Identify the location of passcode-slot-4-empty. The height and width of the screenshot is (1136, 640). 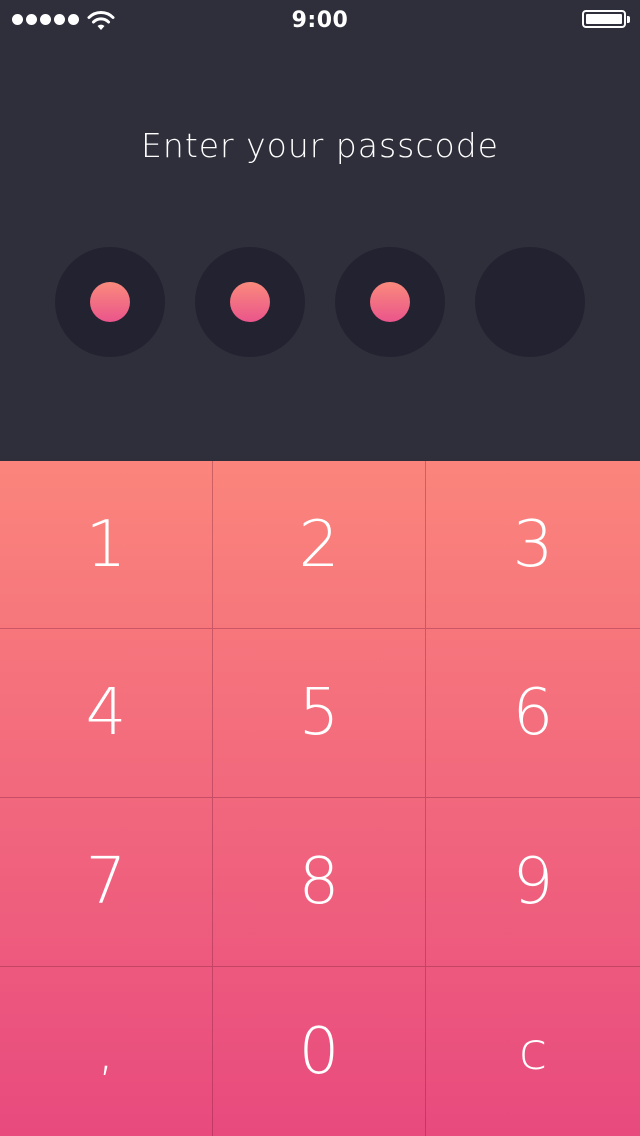
(530, 302).